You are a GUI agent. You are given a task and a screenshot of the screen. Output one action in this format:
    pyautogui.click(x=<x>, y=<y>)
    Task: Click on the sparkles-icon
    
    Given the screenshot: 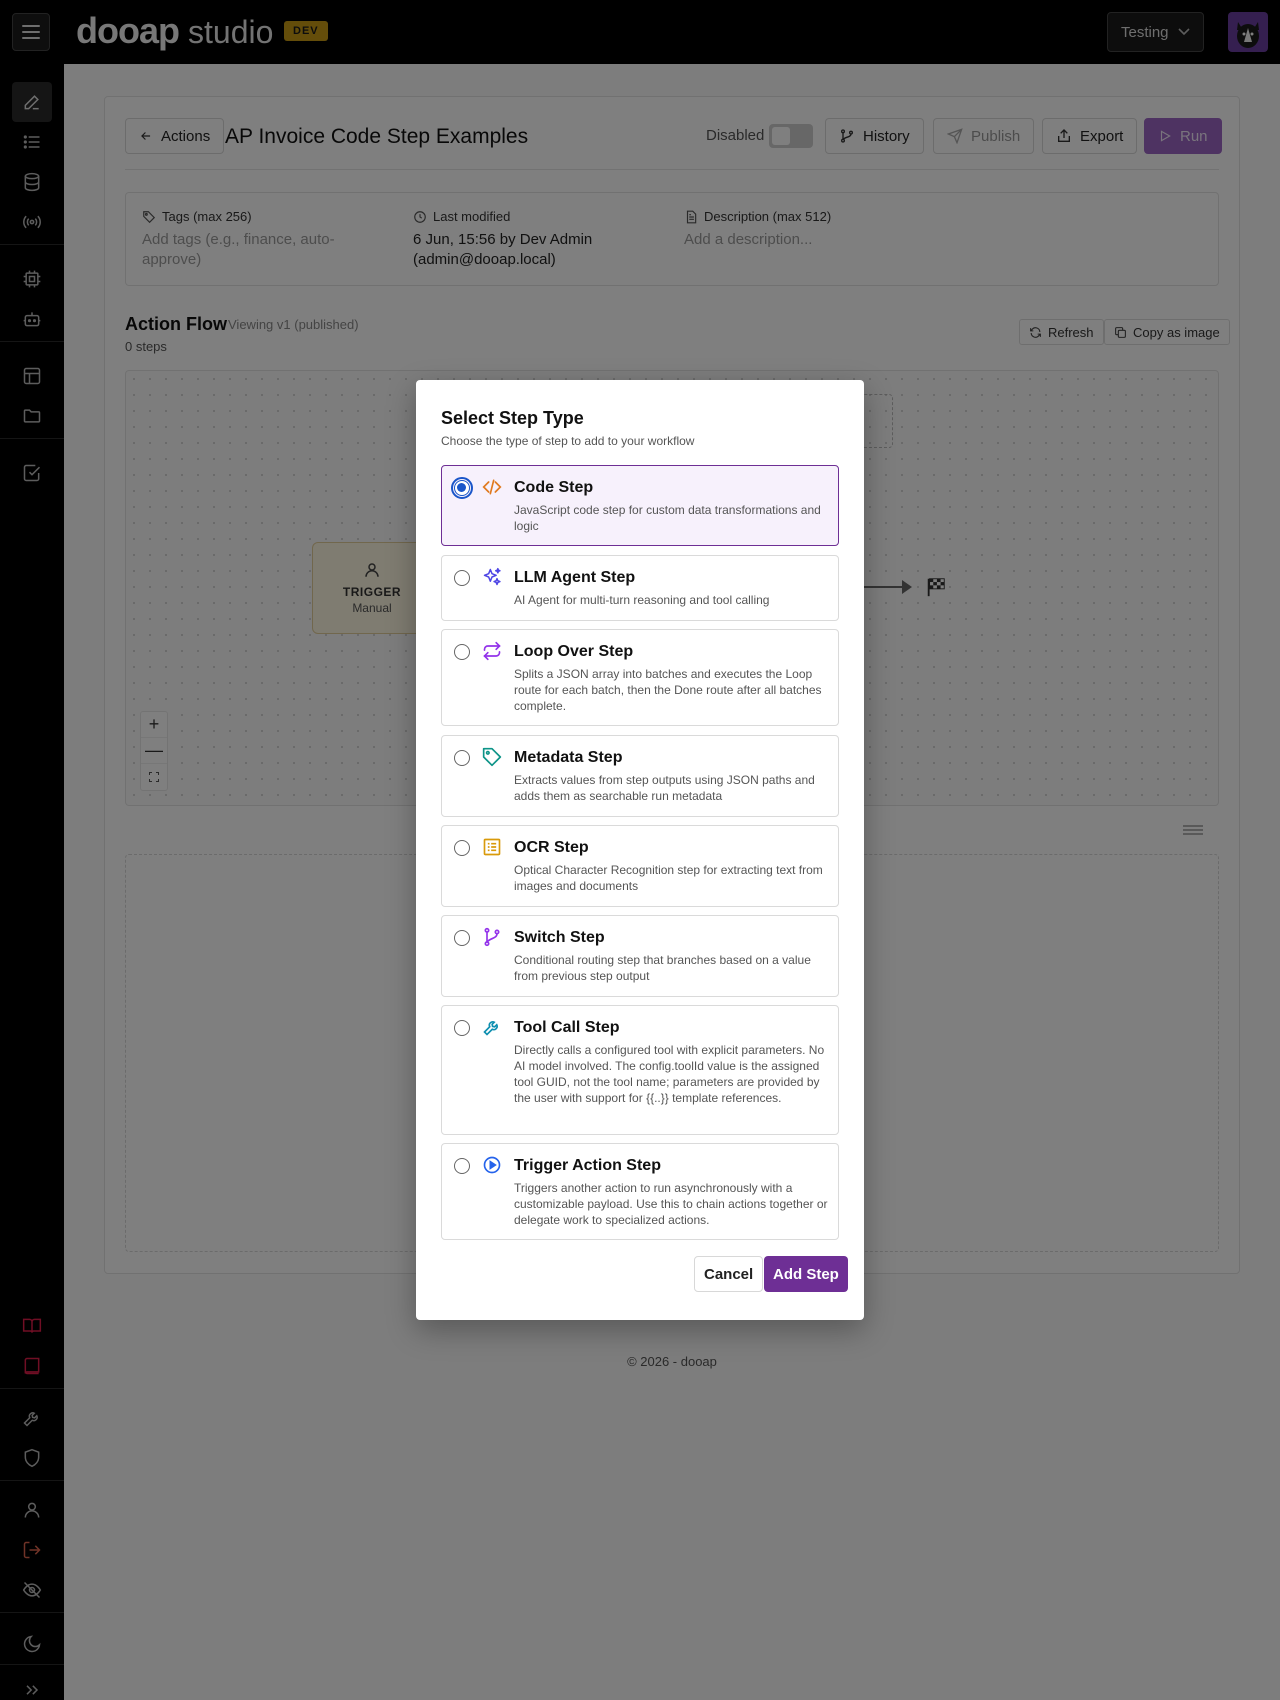 What is the action you would take?
    pyautogui.click(x=492, y=577)
    